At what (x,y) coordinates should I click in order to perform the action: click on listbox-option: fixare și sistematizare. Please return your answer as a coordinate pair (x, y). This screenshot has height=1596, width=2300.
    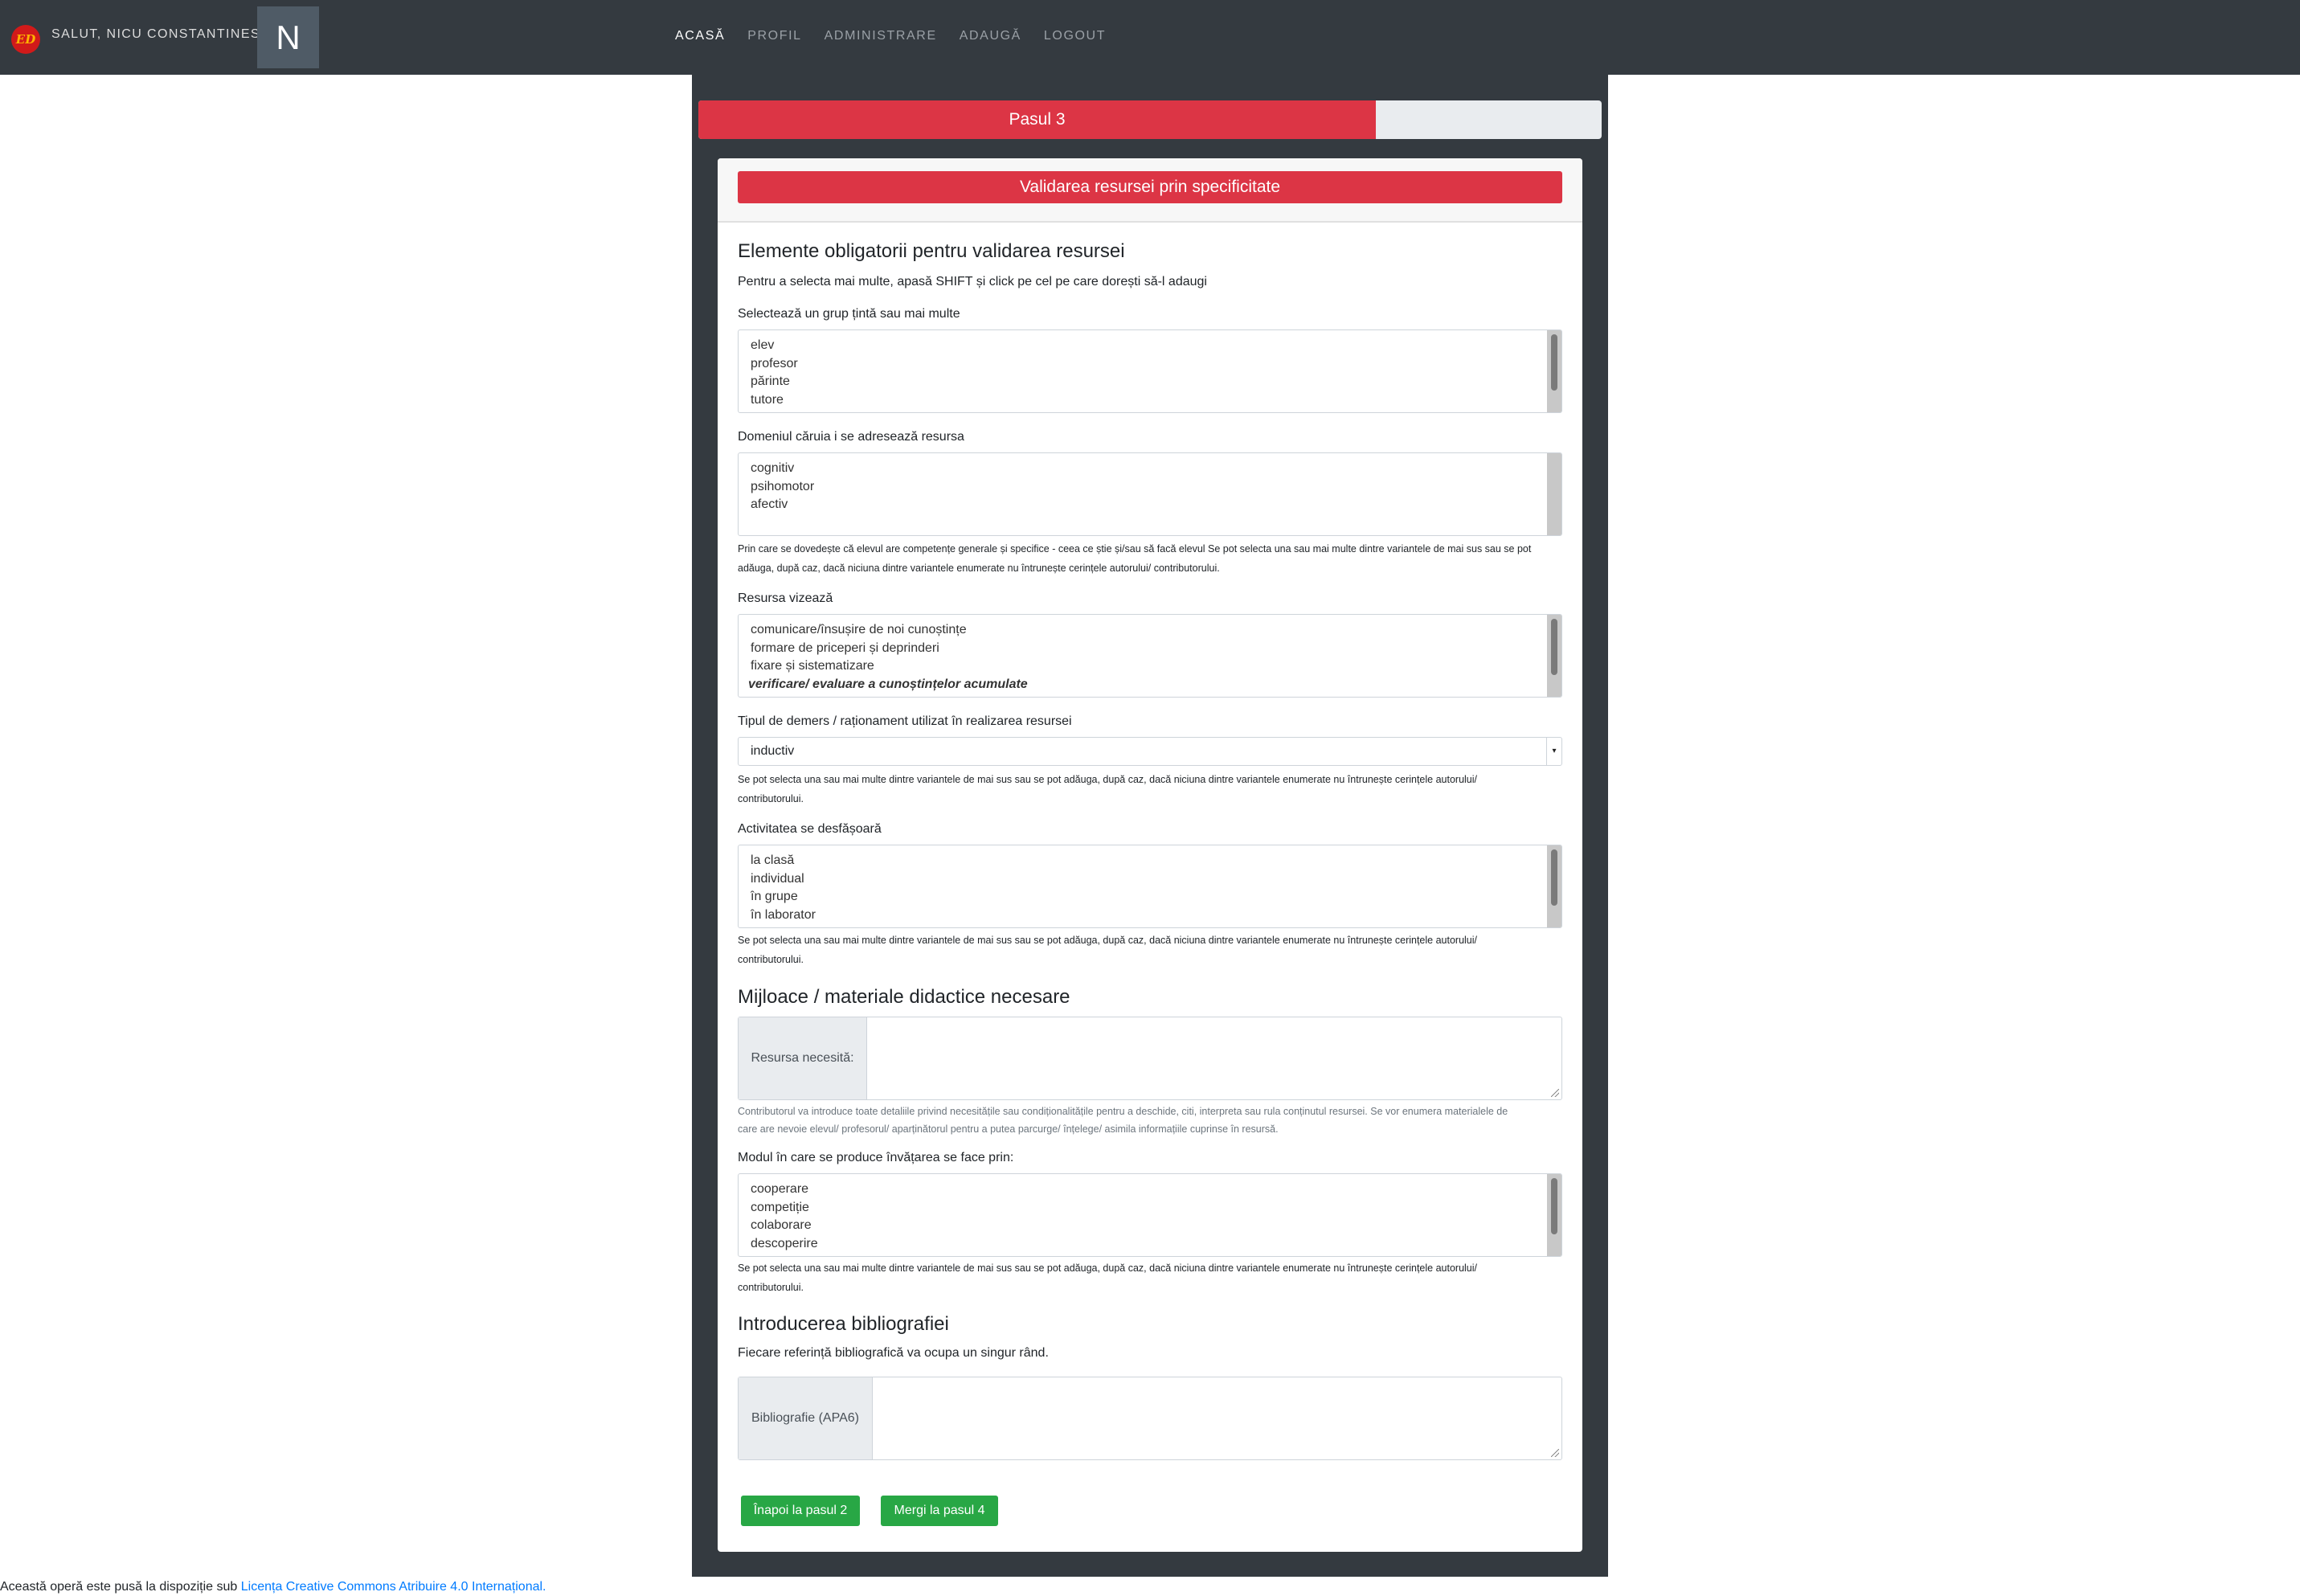
    Looking at the image, I should click on (1150, 666).